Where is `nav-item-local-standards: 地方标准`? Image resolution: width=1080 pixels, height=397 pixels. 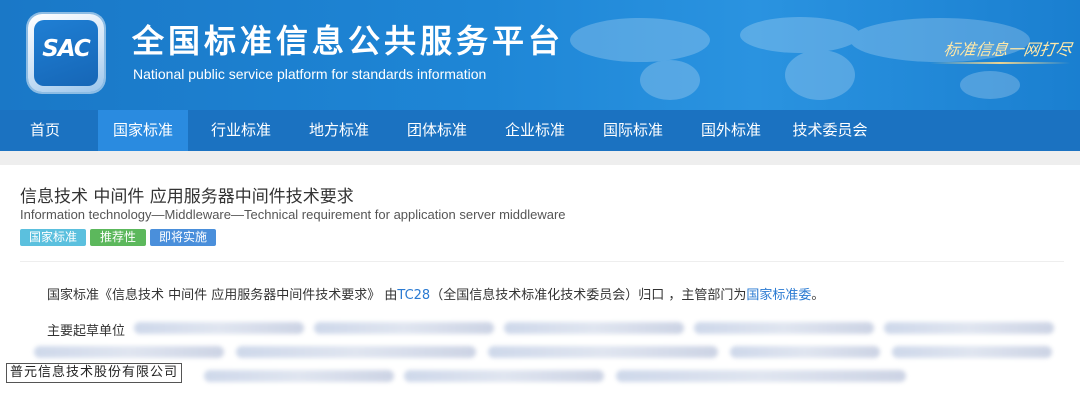 nav-item-local-standards: 地方标准 is located at coordinates (339, 130).